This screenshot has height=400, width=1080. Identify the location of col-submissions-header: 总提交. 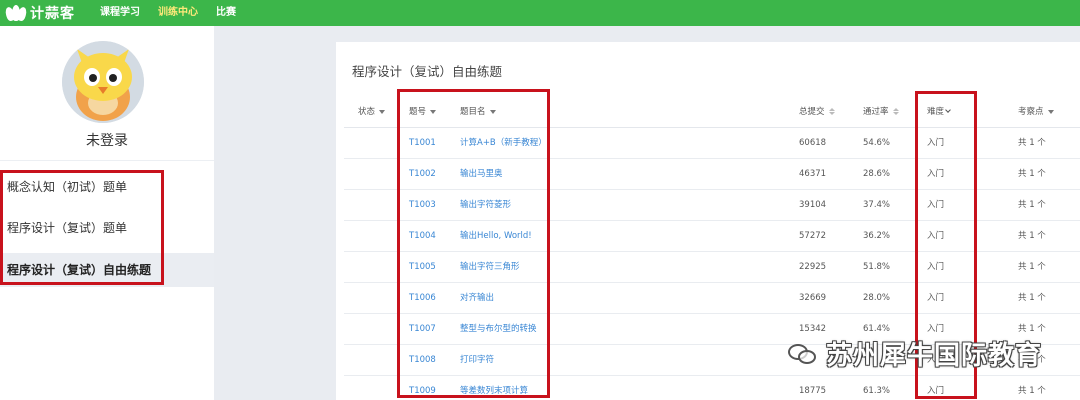
(817, 112).